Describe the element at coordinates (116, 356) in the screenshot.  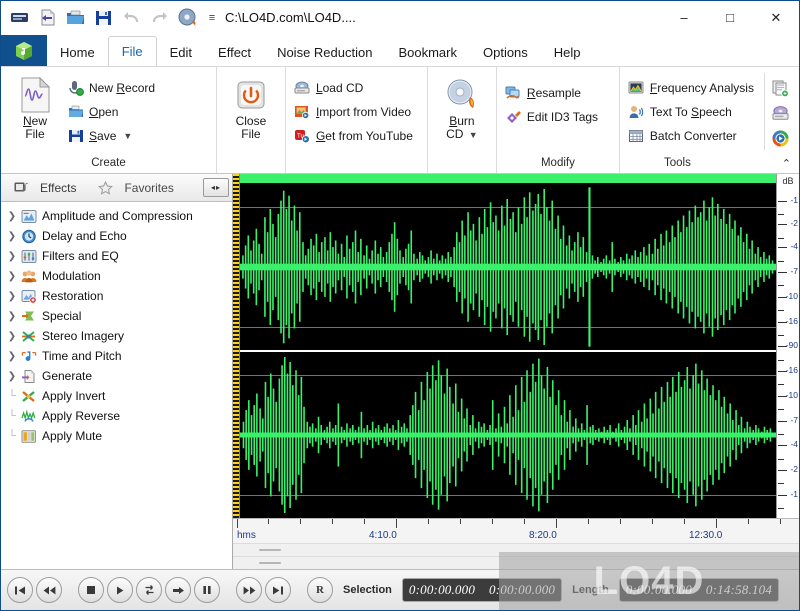
I see `sidebar-item-time-and-pitch: ❯ Time and Pitch` at that location.